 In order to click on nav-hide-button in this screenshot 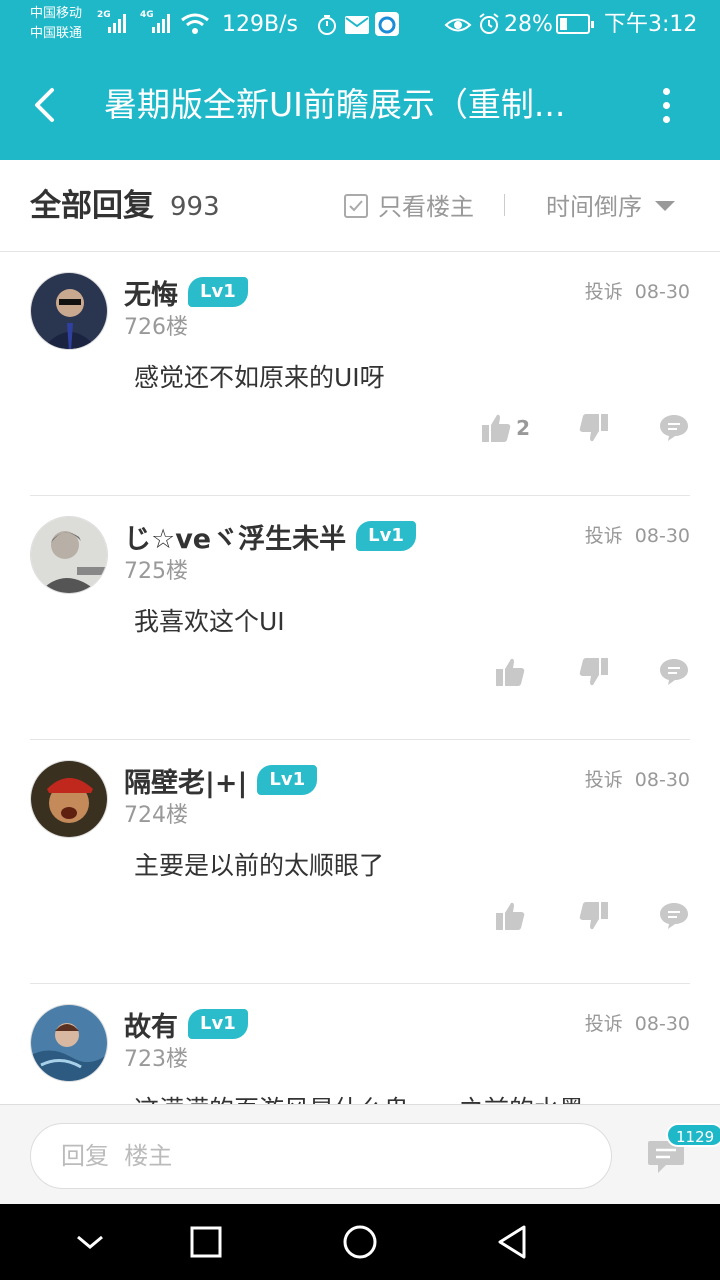, I will do `click(90, 1242)`.